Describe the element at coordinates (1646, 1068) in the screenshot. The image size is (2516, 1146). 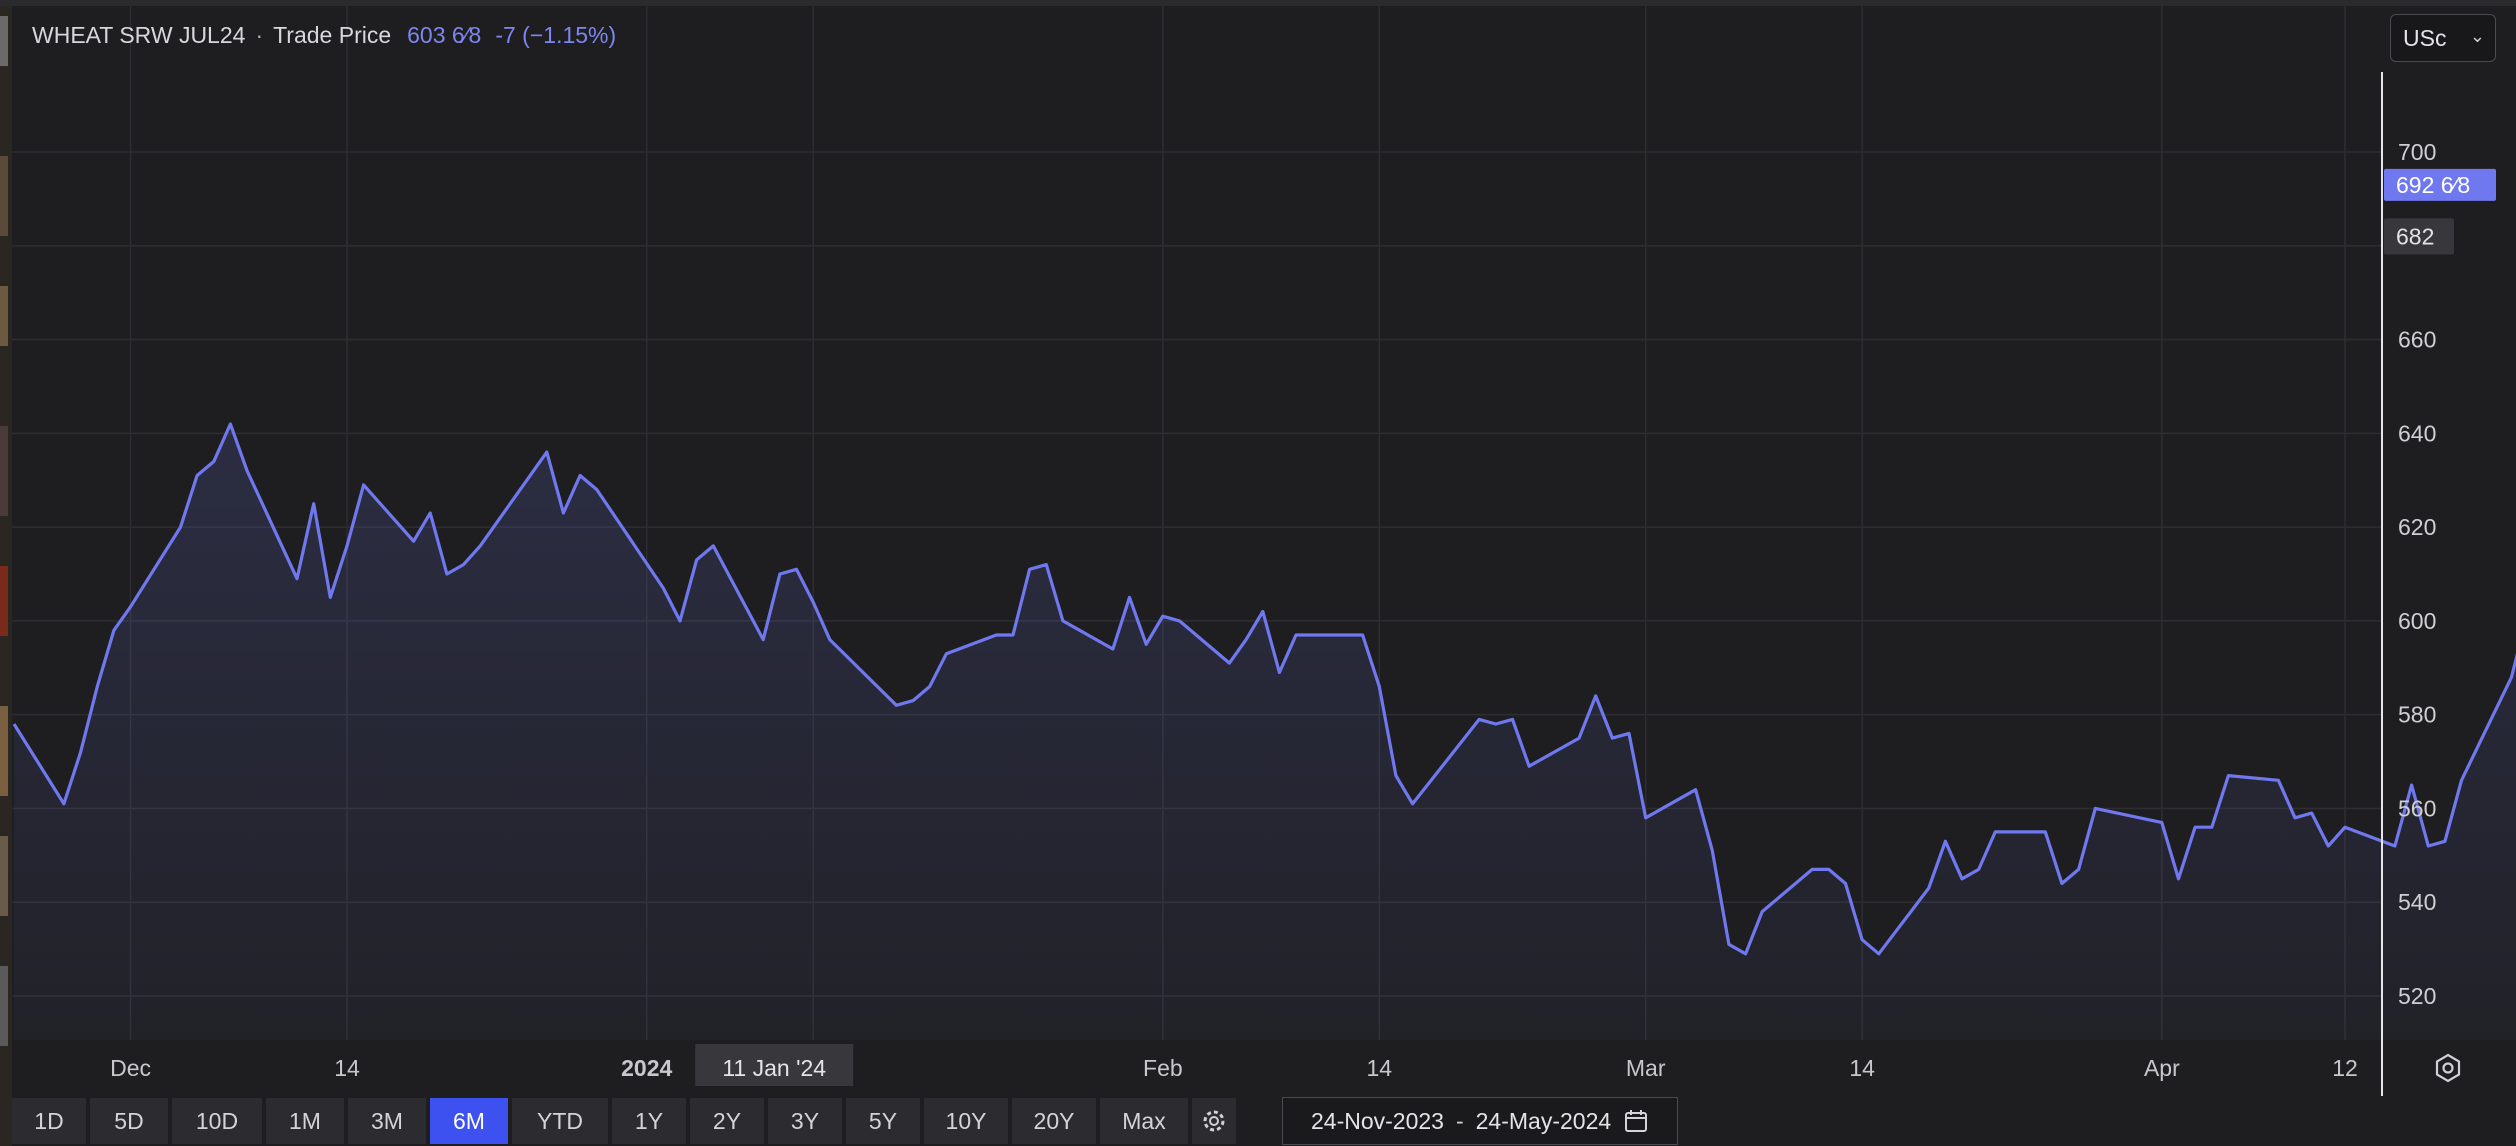
I see `x-tick-label: Mar` at that location.